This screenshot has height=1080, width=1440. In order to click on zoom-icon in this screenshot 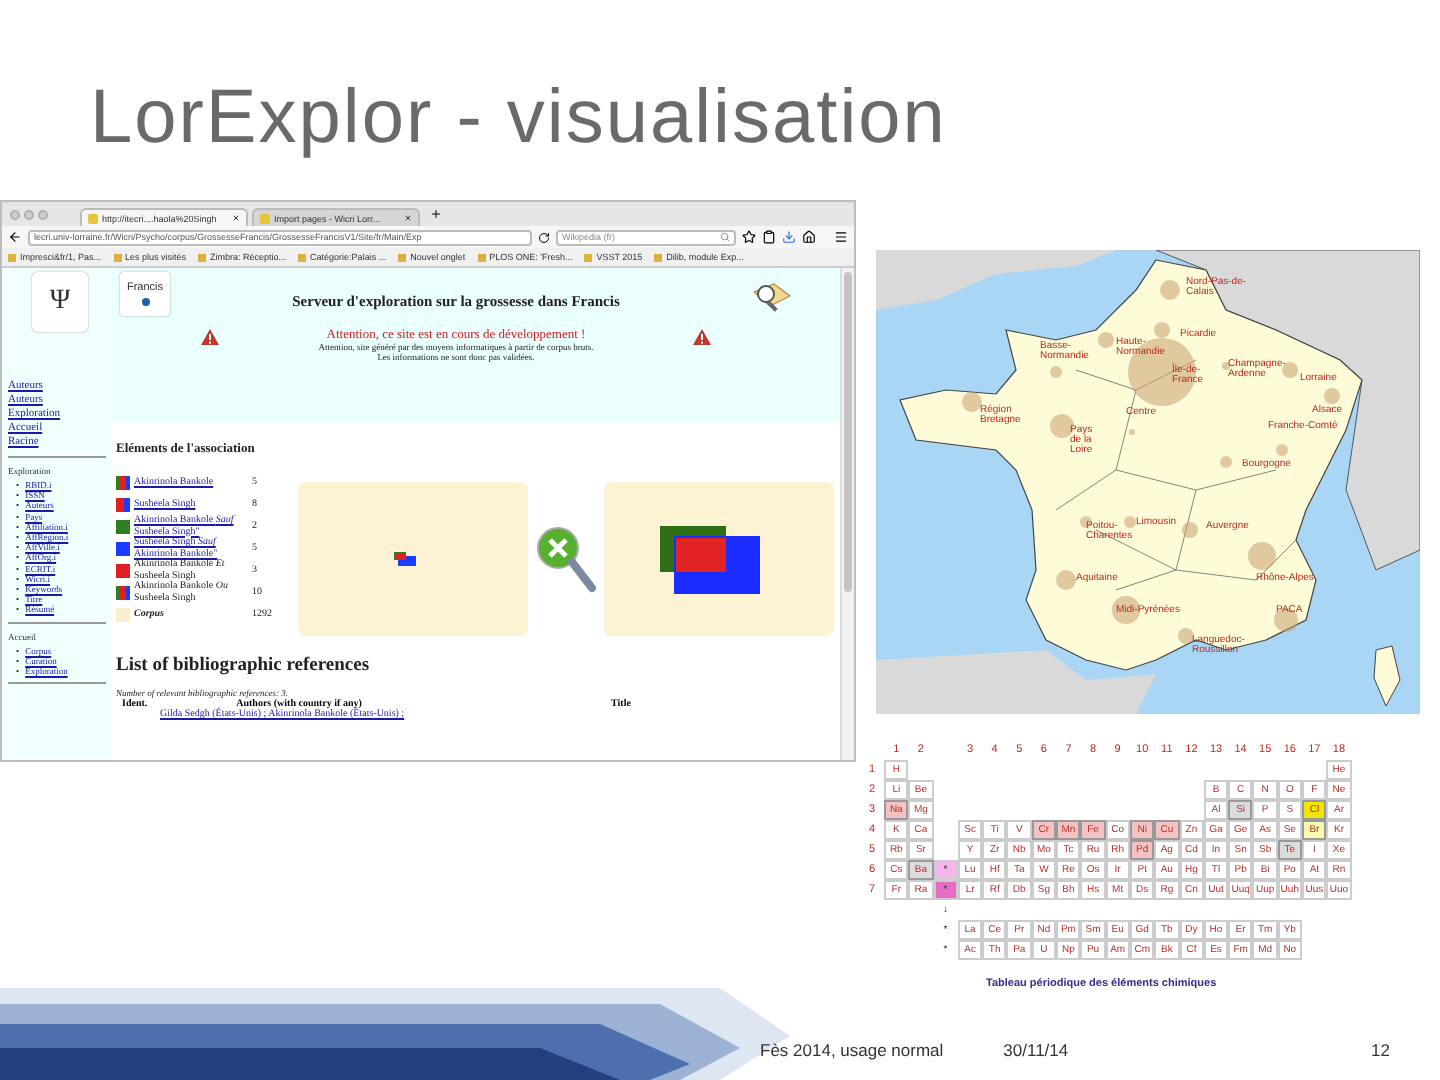, I will do `click(566, 559)`.